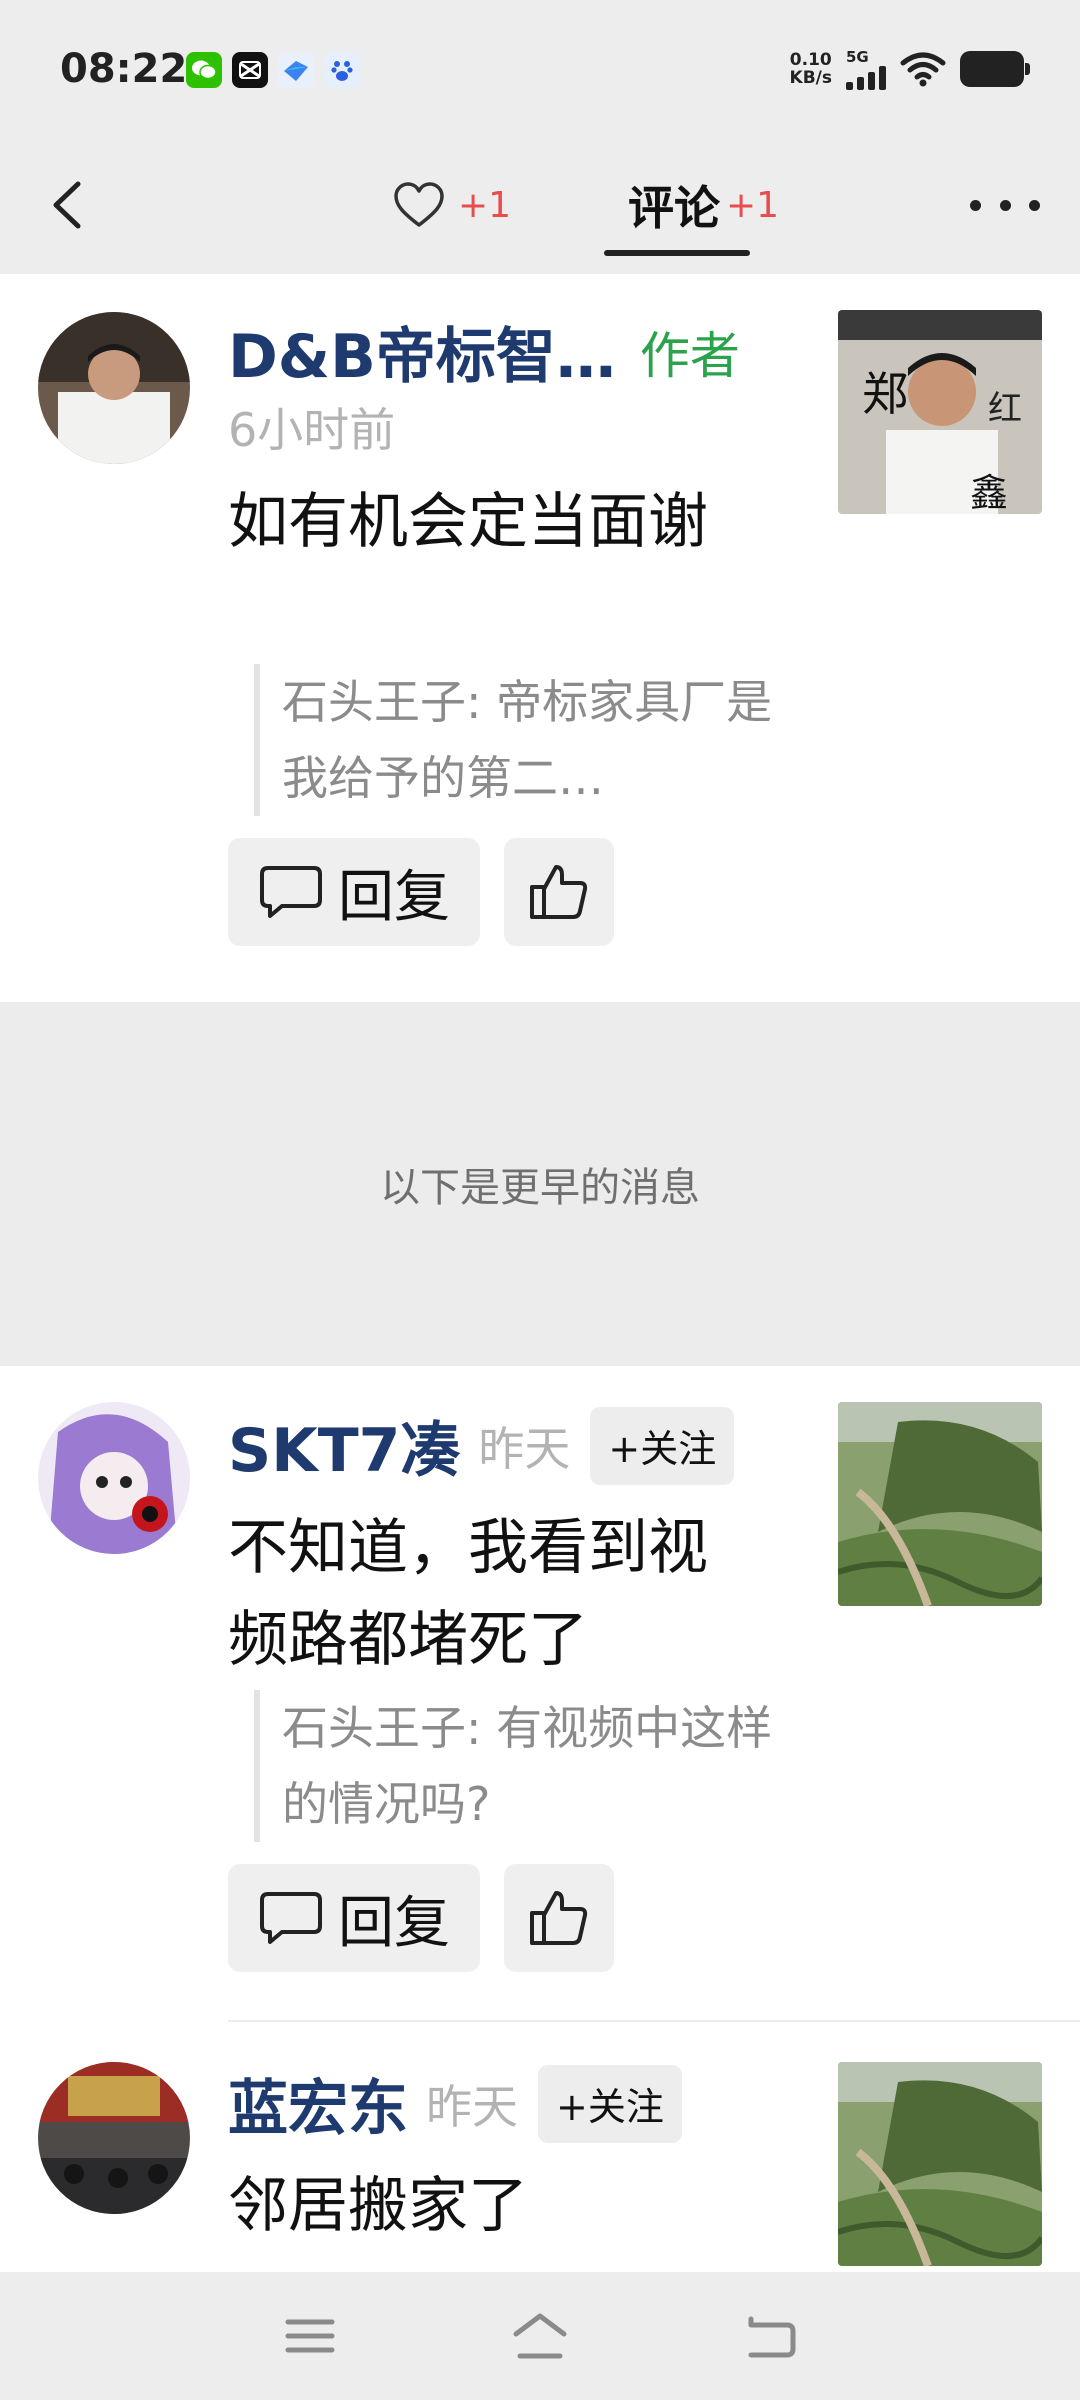  I want to click on heart-icon, so click(419, 204).